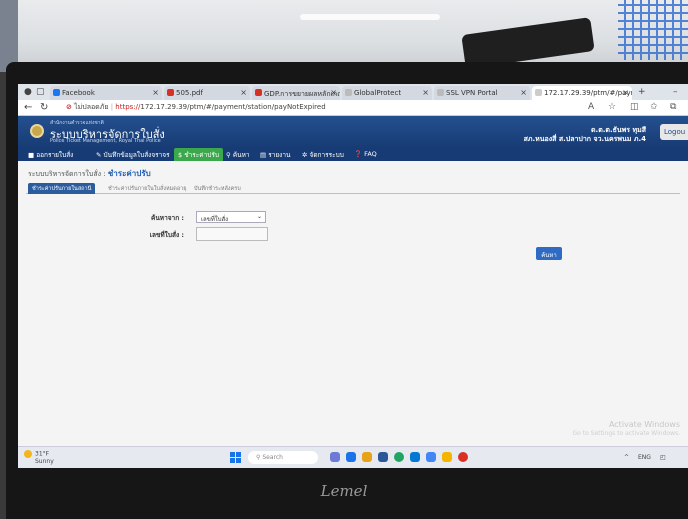  Describe the element at coordinates (229, 155) in the screenshot. I see `search-icon: ⚲` at that location.